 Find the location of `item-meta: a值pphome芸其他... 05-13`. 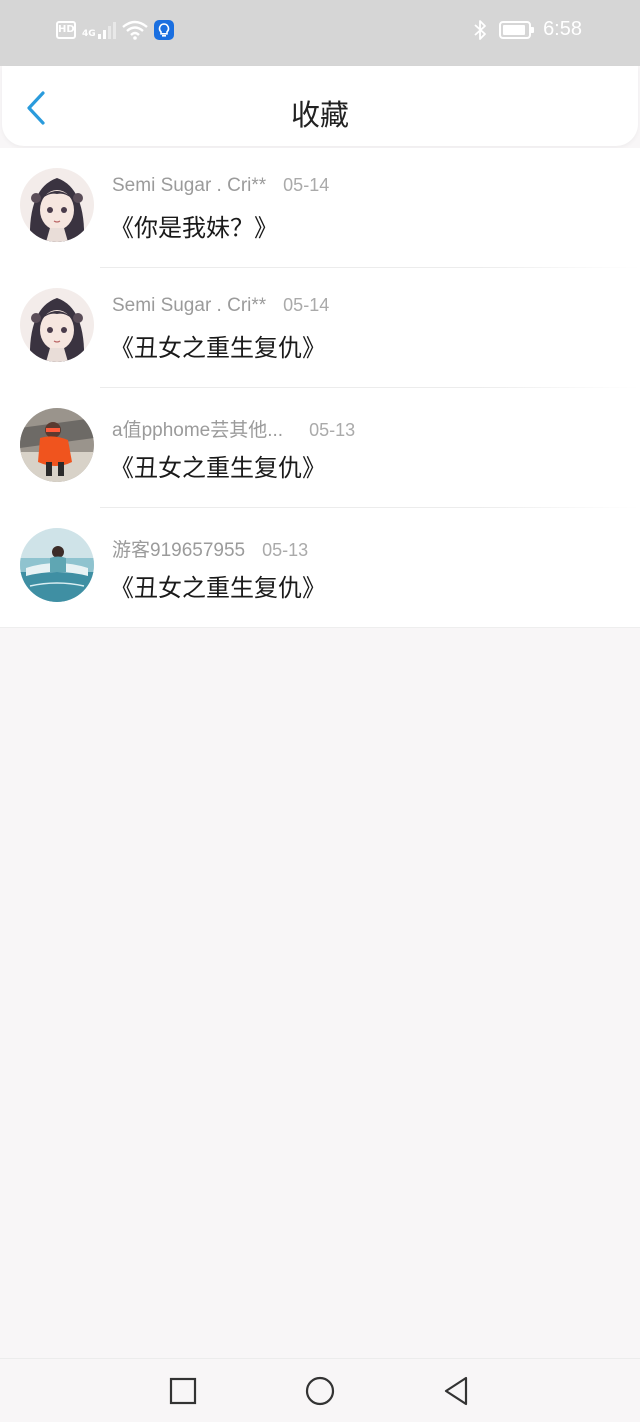

item-meta: a值pphome芸其他... 05-13 is located at coordinates (233, 428).